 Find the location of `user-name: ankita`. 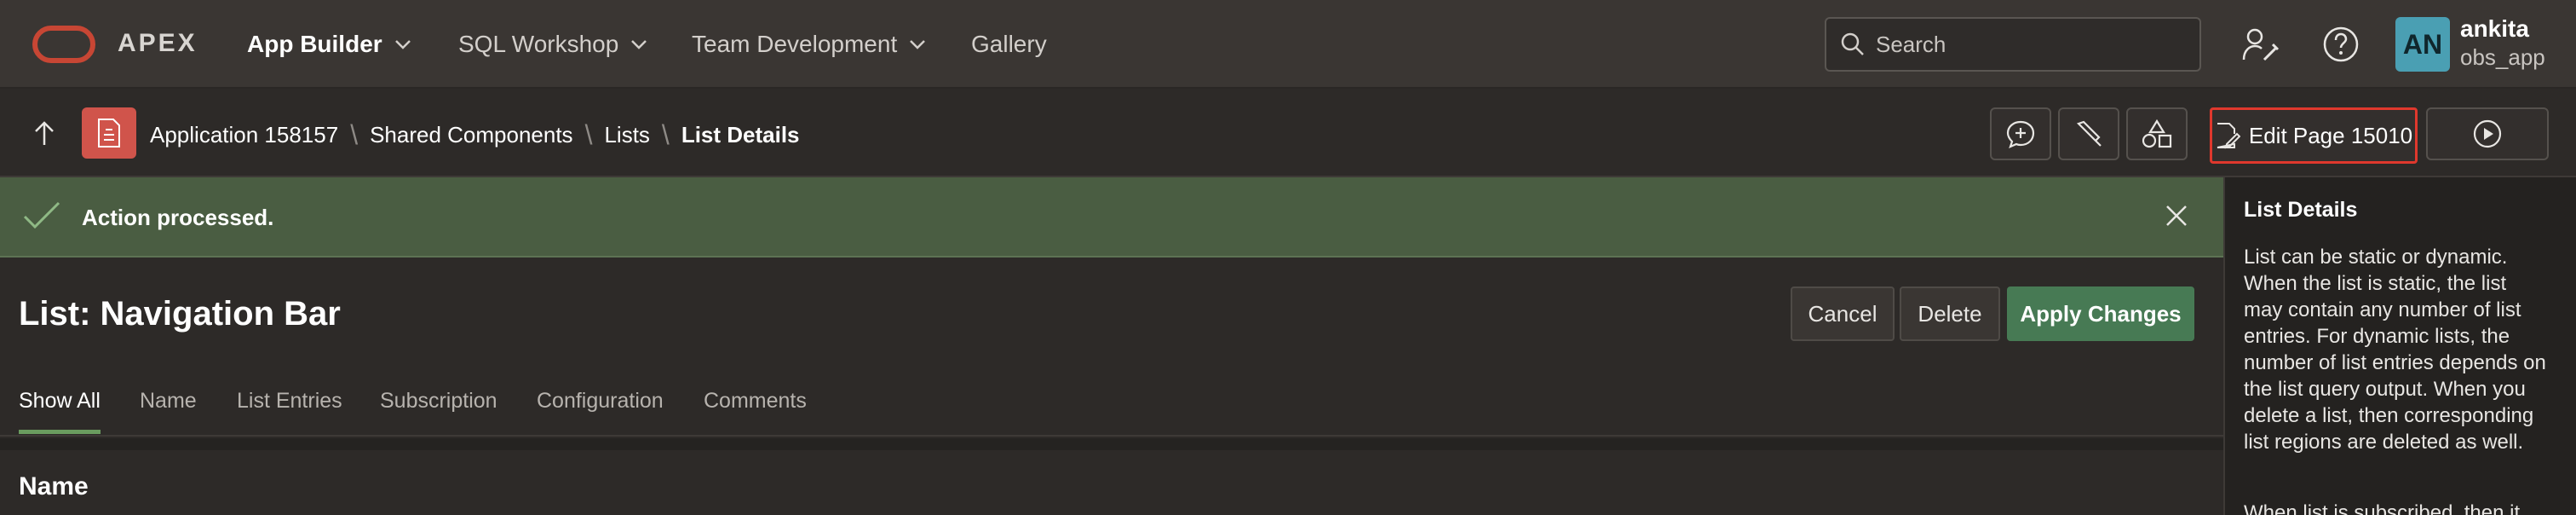

user-name: ankita is located at coordinates (2494, 29).